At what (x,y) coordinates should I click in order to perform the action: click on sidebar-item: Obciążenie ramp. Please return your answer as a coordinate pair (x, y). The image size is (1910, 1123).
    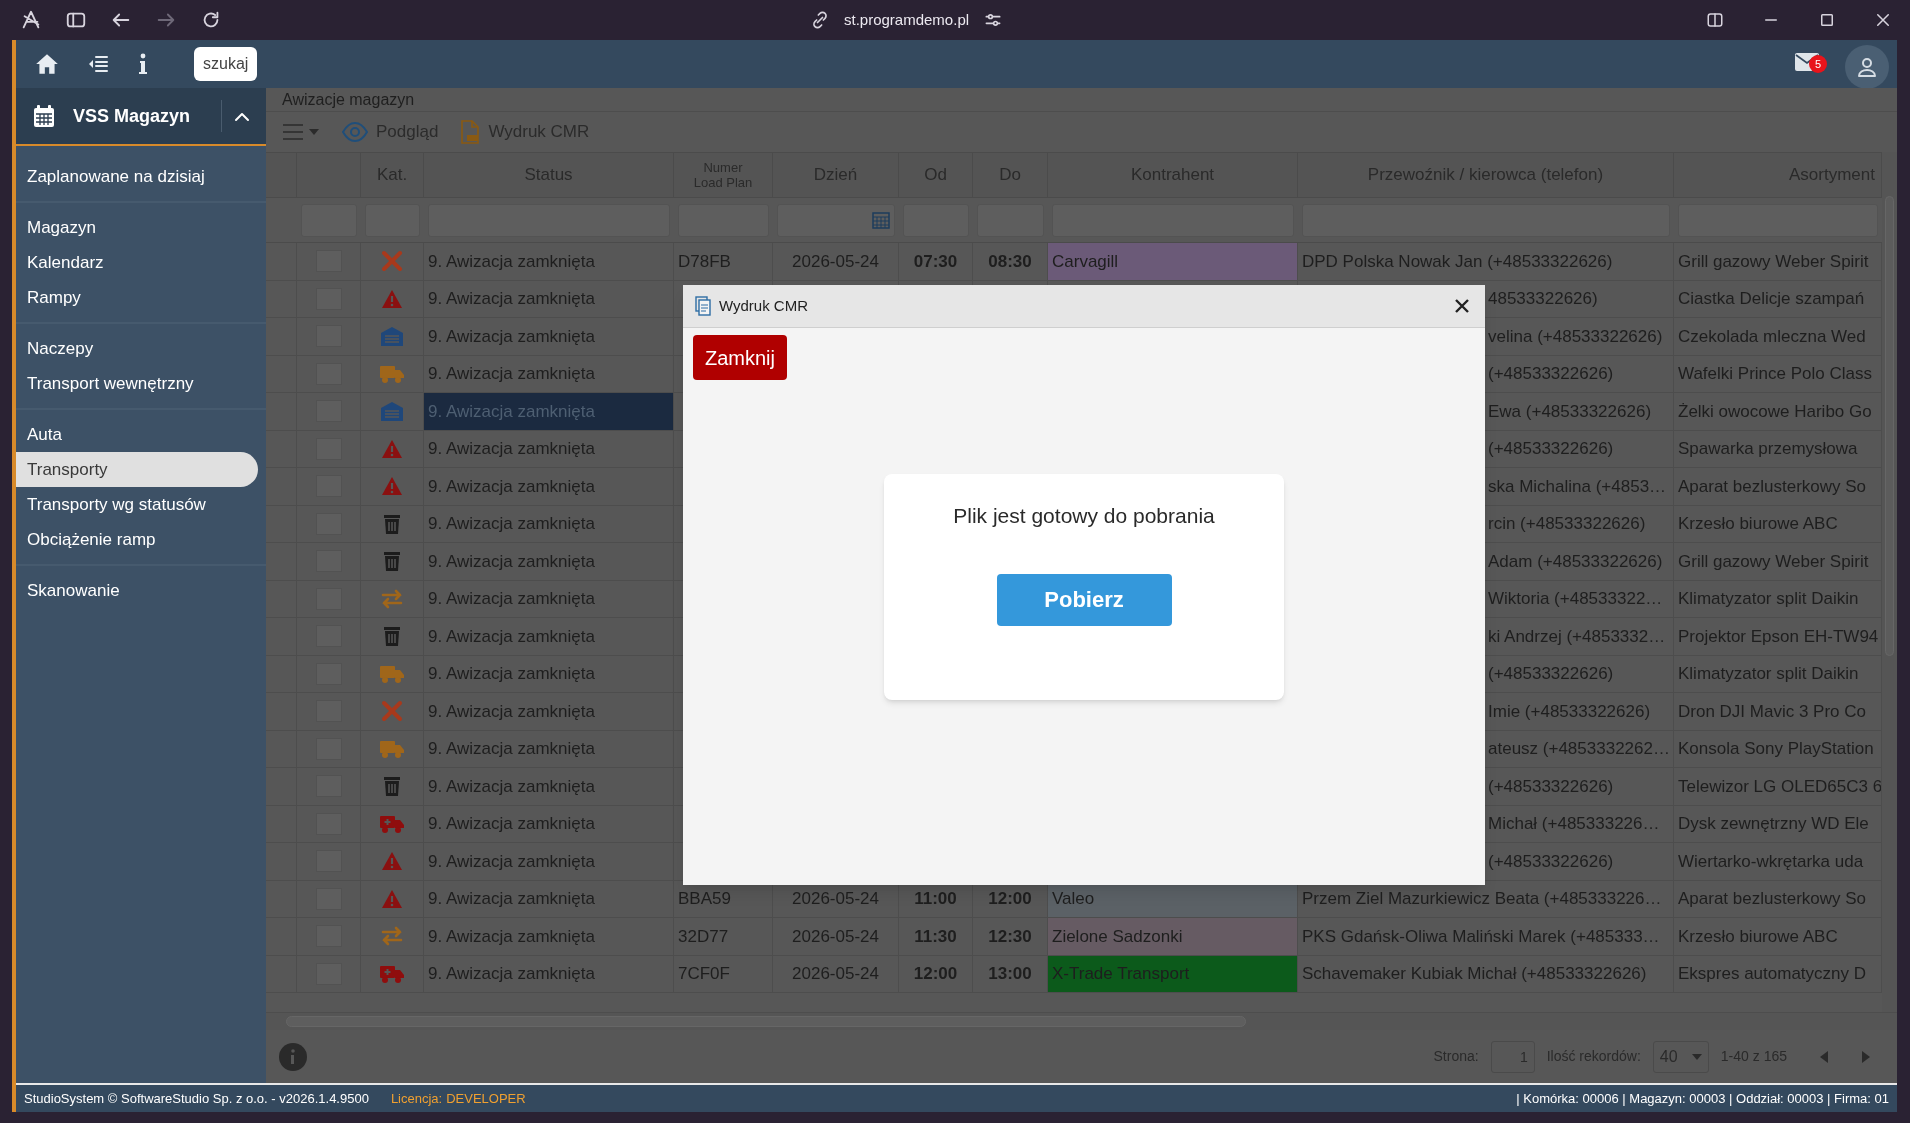
    Looking at the image, I should click on (137, 539).